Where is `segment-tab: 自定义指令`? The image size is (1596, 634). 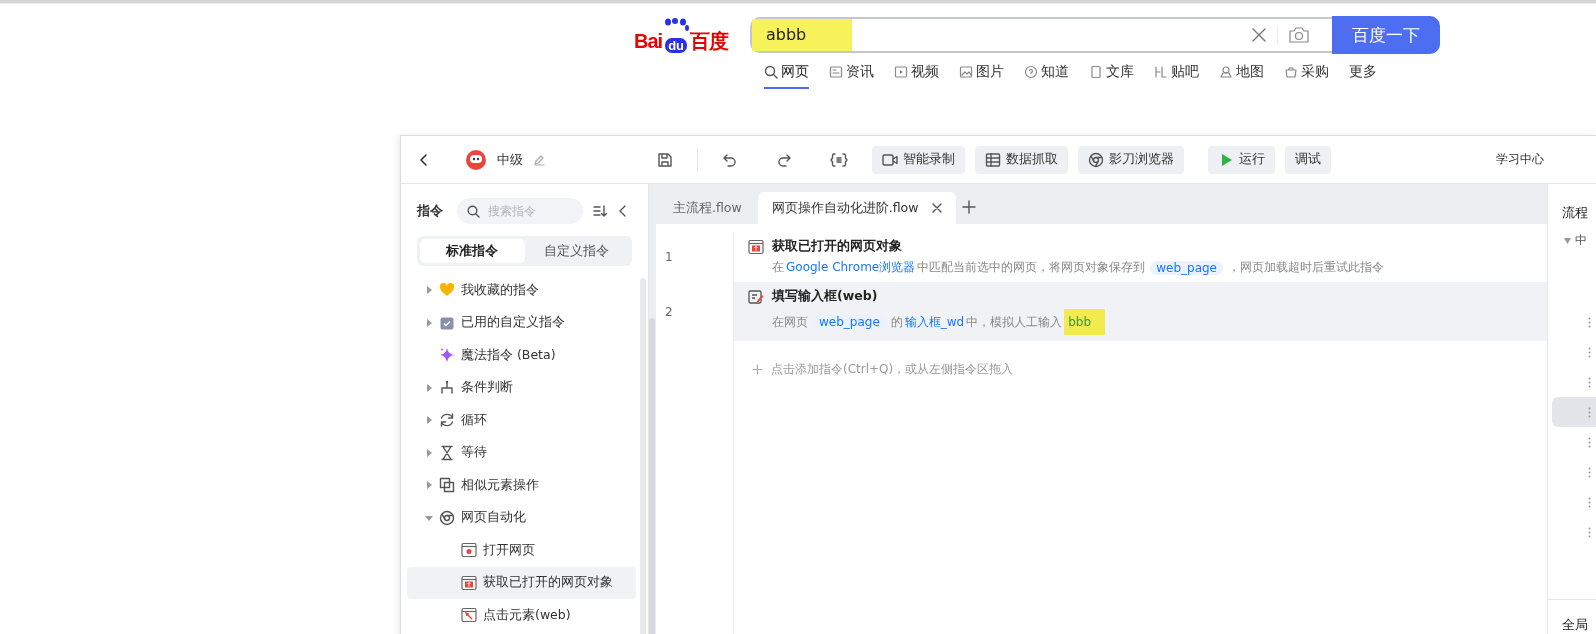
segment-tab: 自定义指令 is located at coordinates (576, 251).